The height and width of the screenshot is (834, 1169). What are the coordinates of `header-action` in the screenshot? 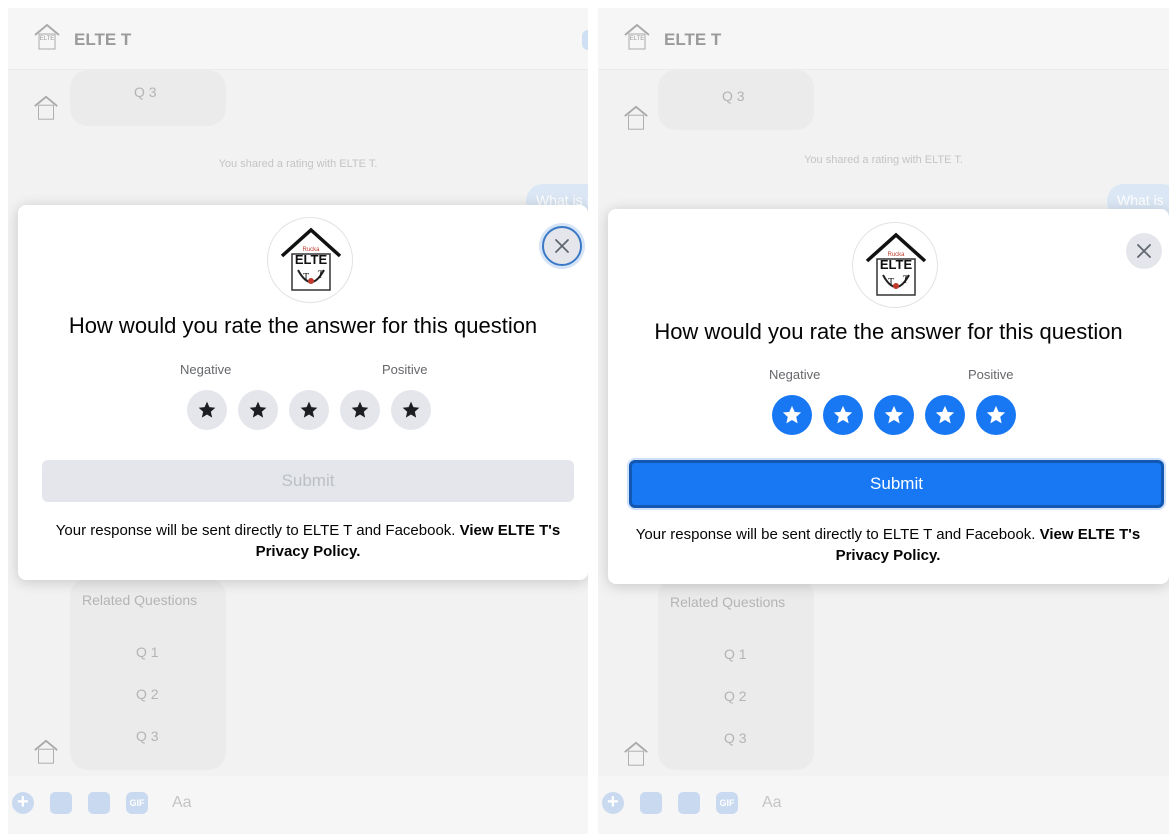 It's located at (585, 40).